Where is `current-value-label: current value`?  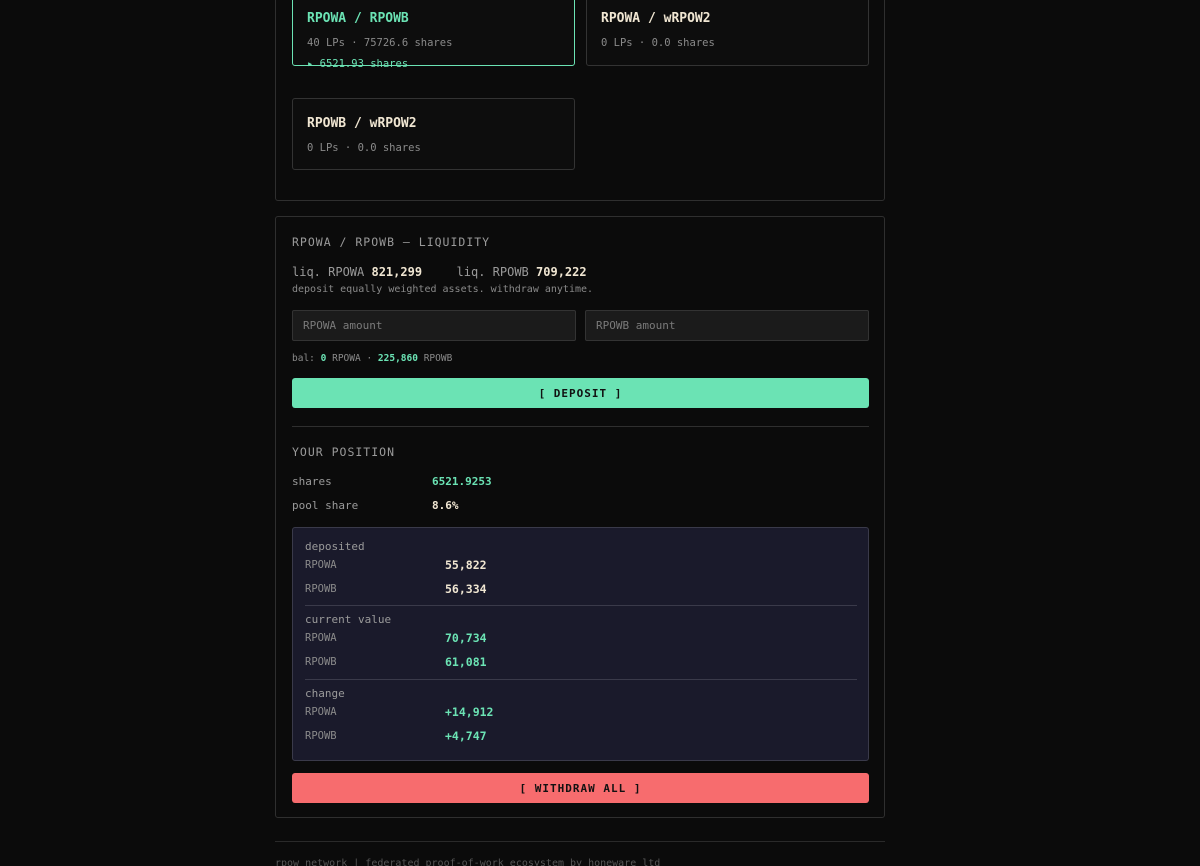 current-value-label: current value is located at coordinates (348, 619).